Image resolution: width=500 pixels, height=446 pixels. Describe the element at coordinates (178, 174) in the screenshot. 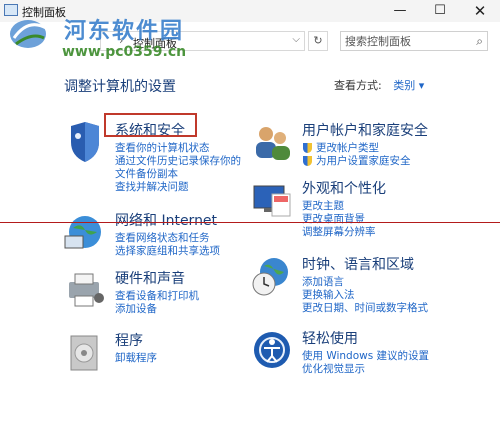

I see `link-file-history-cont: 文件备份副本` at that location.